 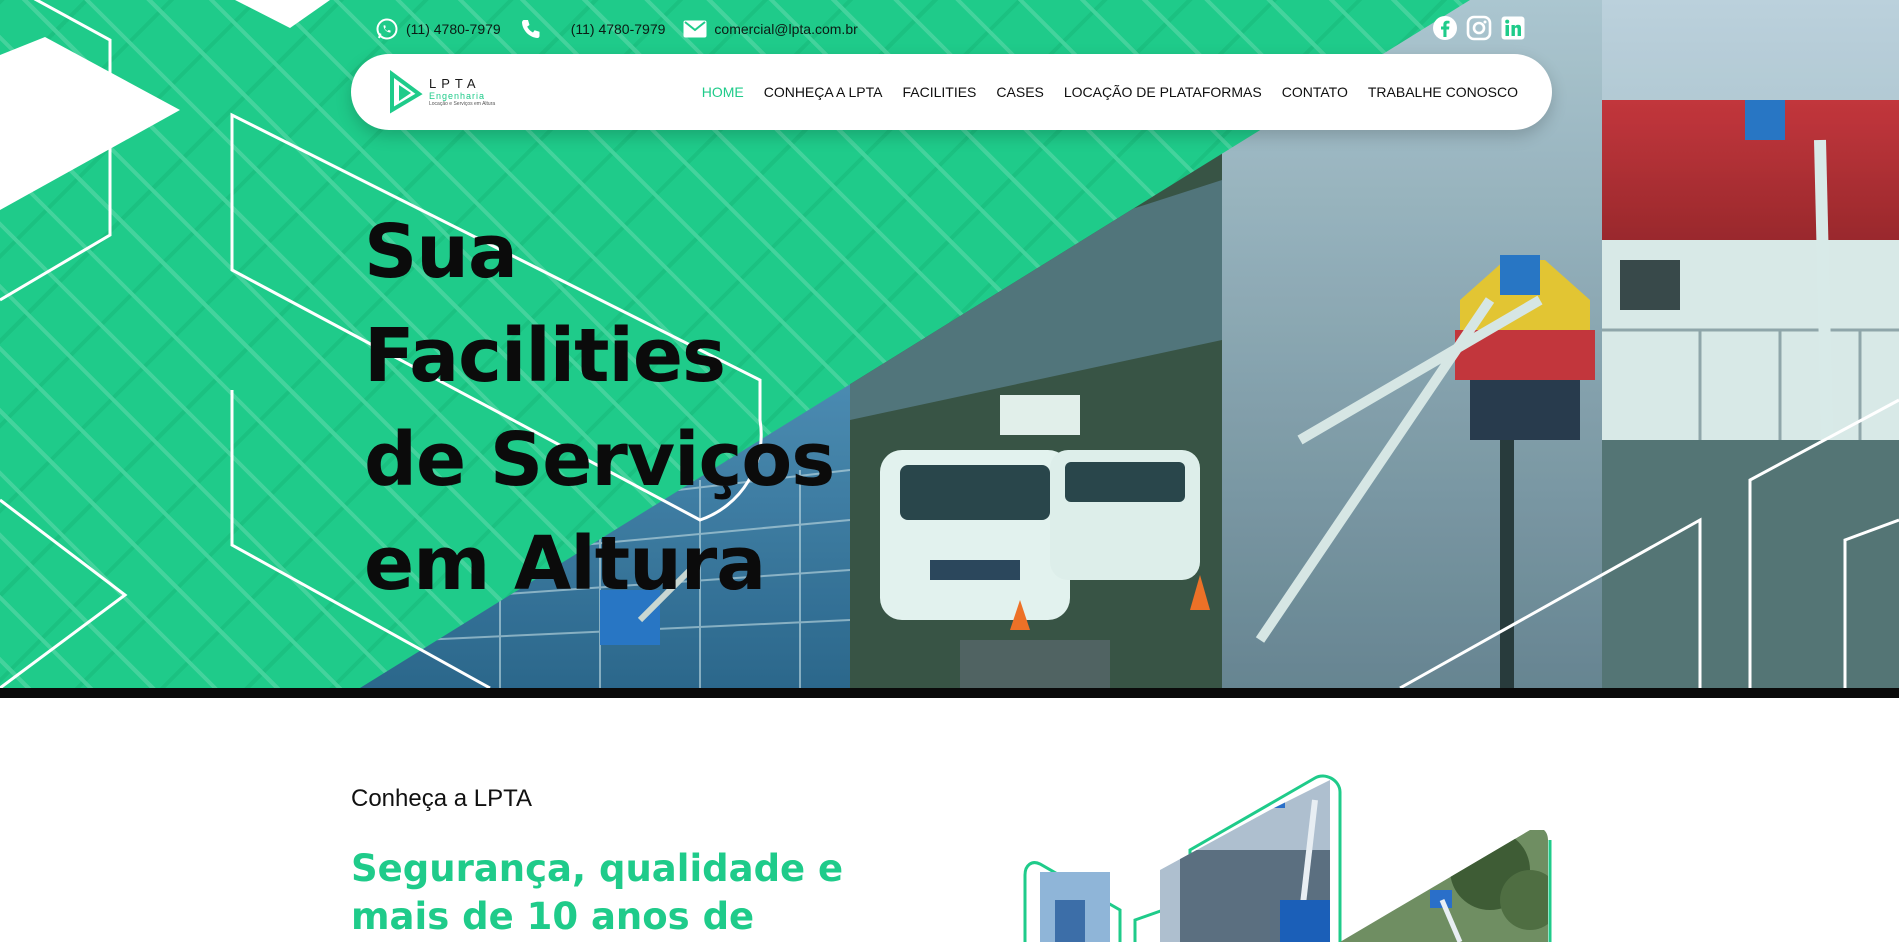 I want to click on logo-main-text: LPTA, so click(x=455, y=83).